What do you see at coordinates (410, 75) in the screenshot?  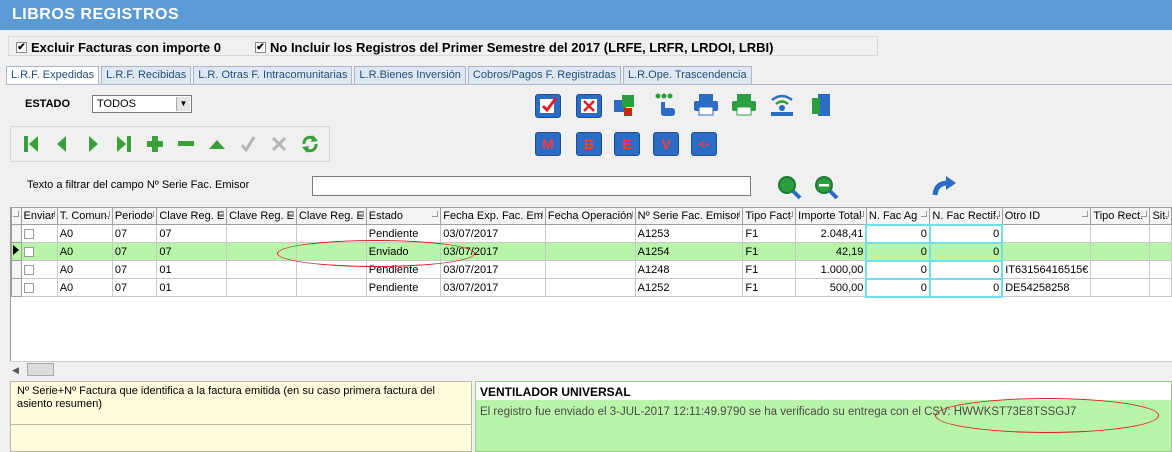 I see `tab-lr-bienes-inversion: L.R.Bienes Inversión` at bounding box center [410, 75].